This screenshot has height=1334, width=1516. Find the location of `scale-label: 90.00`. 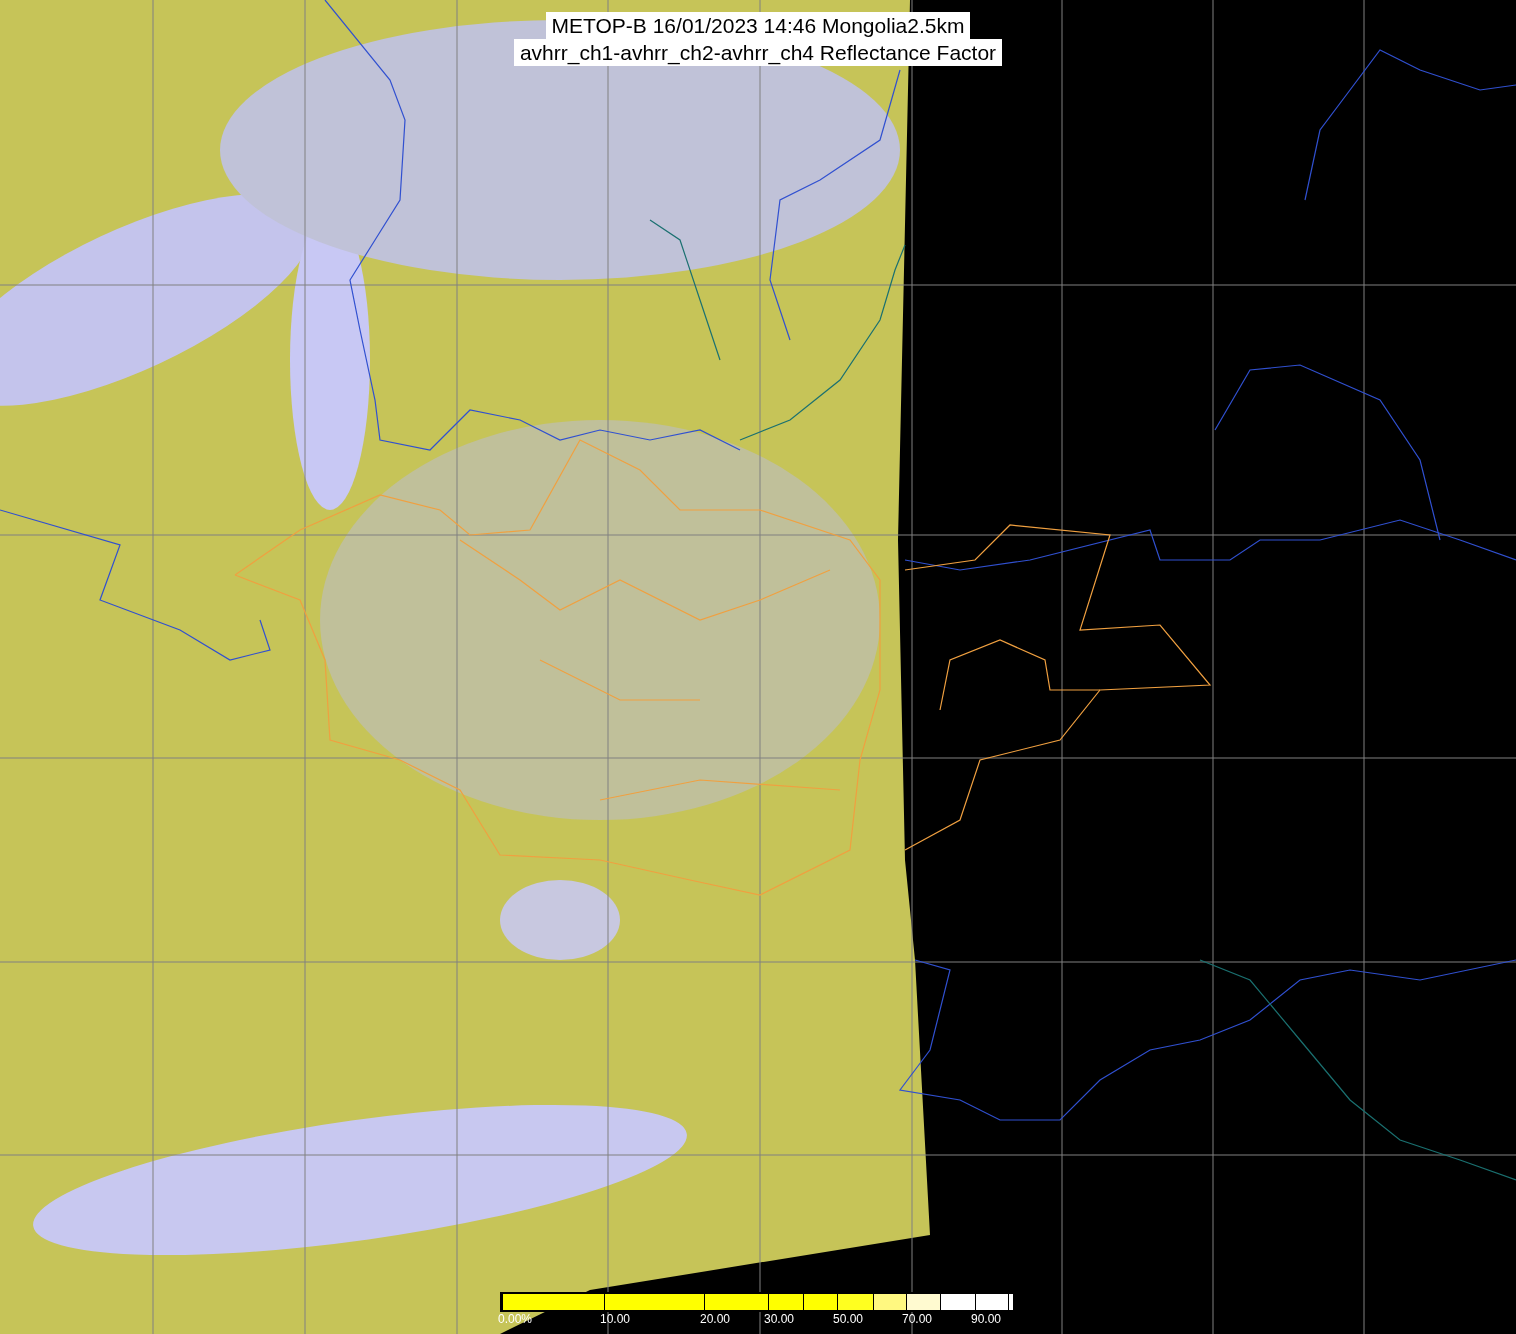

scale-label: 90.00 is located at coordinates (986, 1319).